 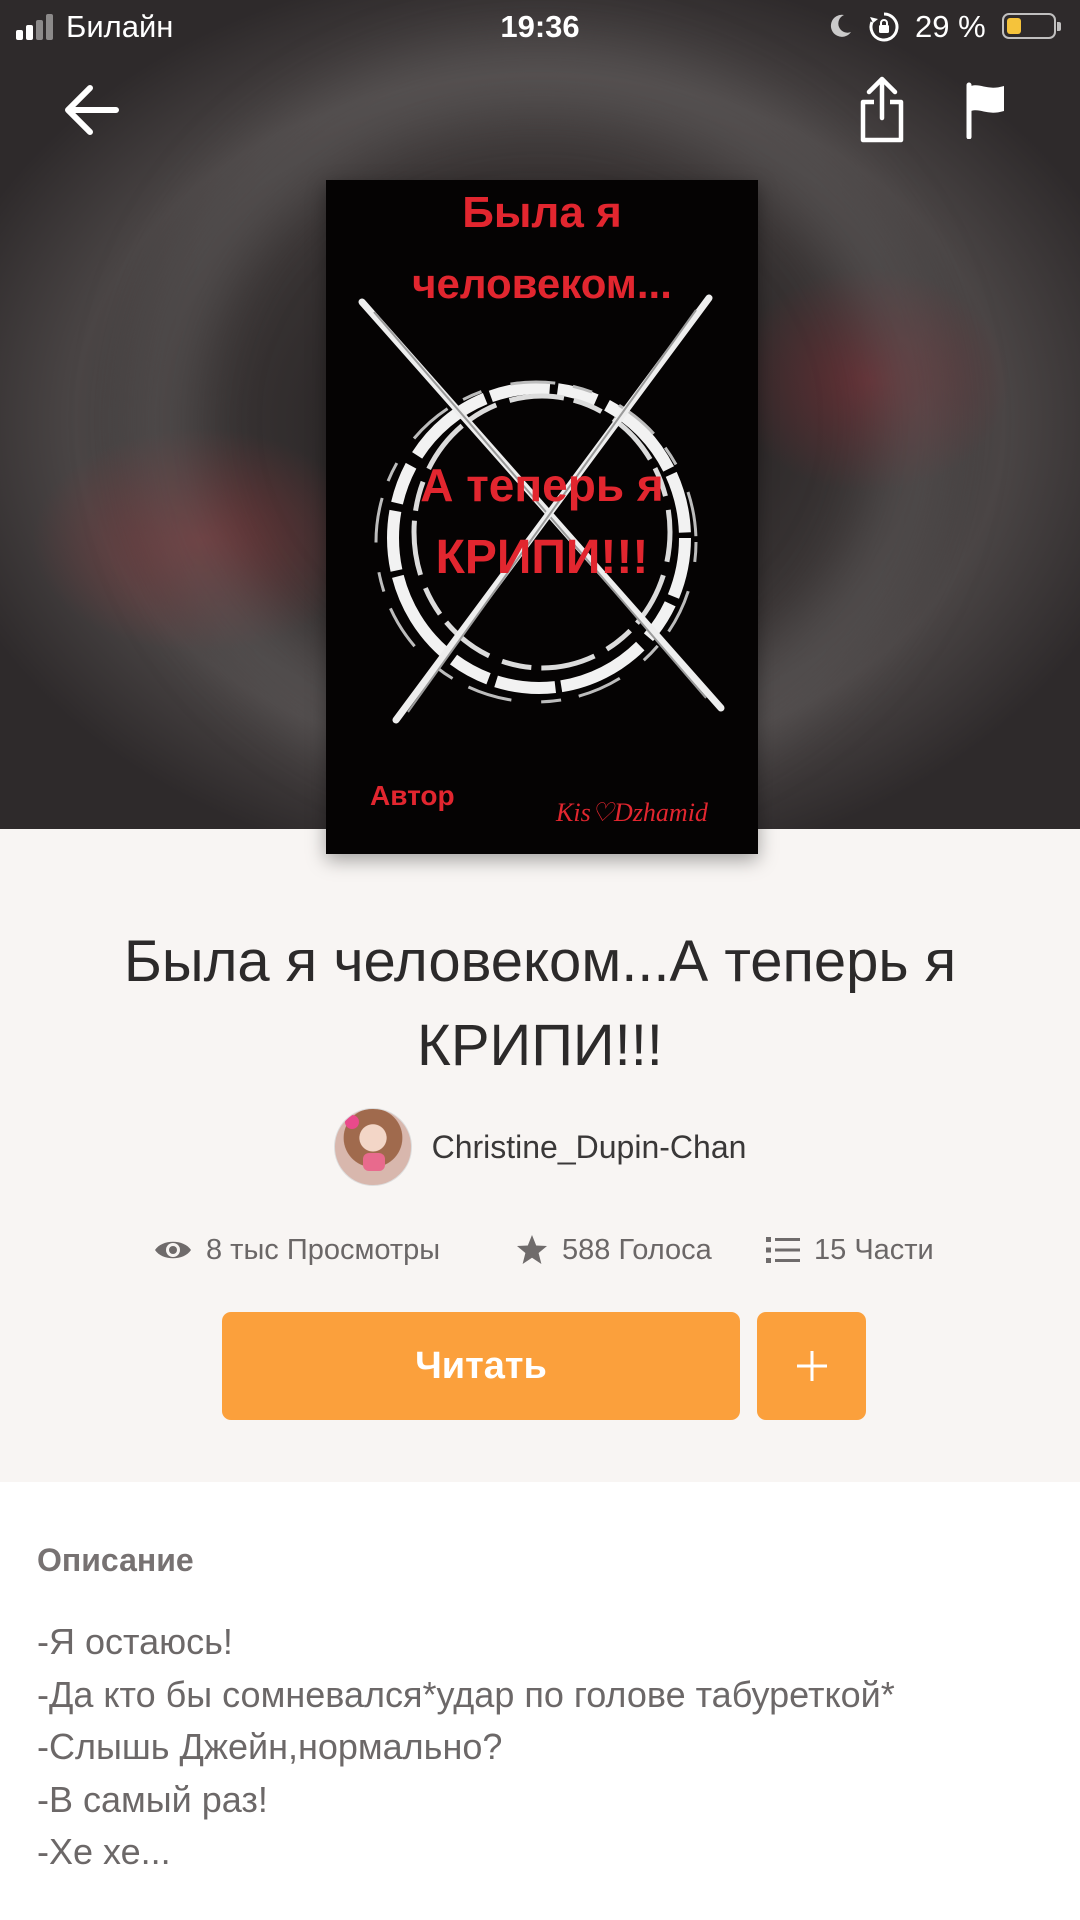 What do you see at coordinates (173, 1250) in the screenshot?
I see `eye-icon` at bounding box center [173, 1250].